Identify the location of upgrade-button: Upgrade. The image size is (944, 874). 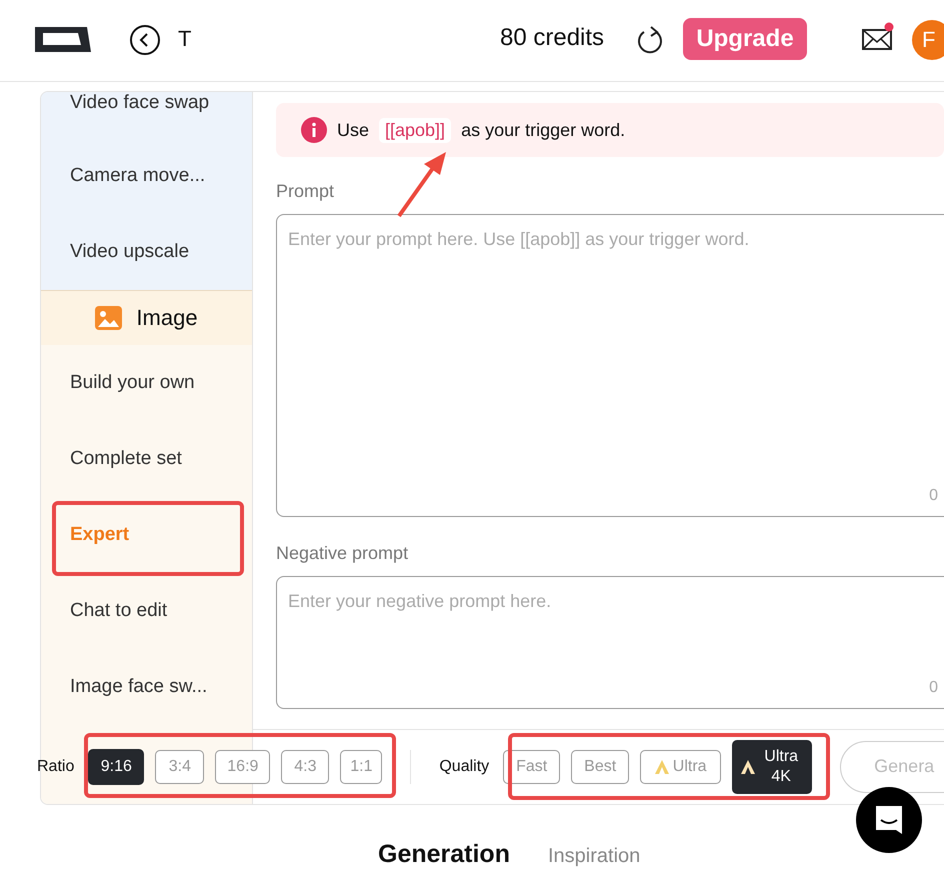
(745, 39).